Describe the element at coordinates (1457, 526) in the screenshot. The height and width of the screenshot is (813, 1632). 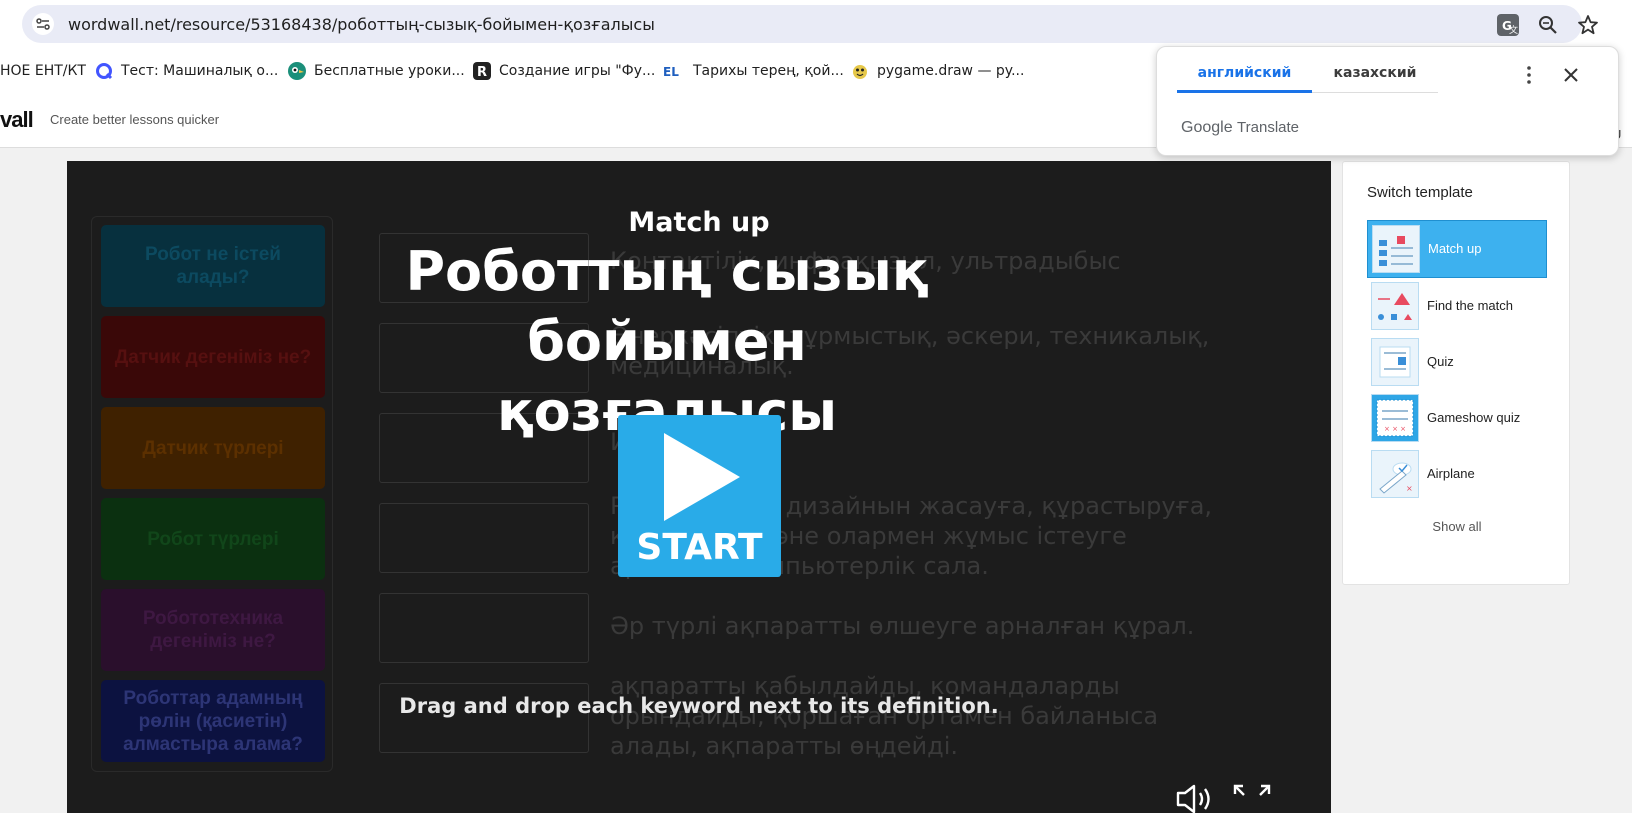
I see `show-all-link: Show all` at that location.